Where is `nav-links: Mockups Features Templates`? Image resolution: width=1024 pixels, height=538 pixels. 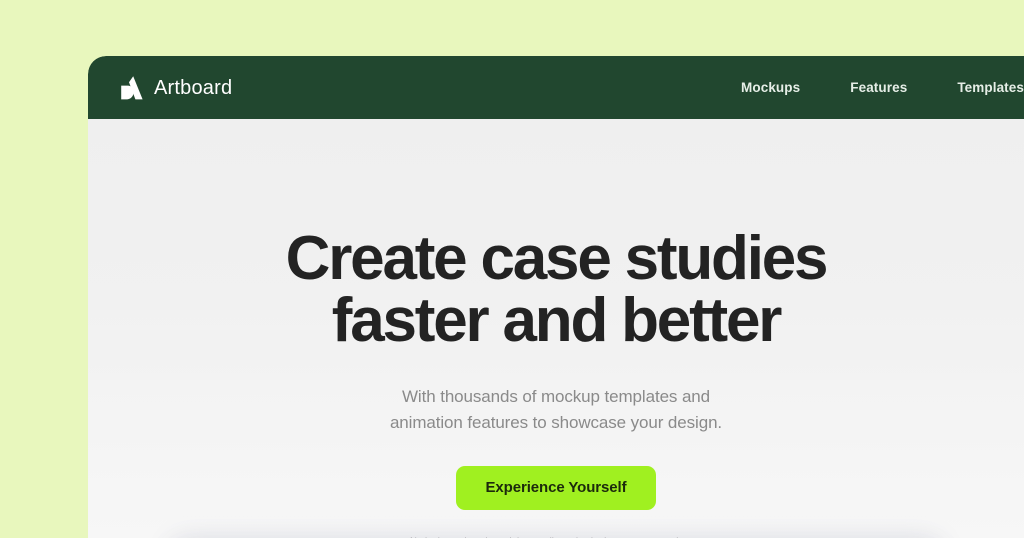 nav-links: Mockups Features Templates is located at coordinates (870, 87).